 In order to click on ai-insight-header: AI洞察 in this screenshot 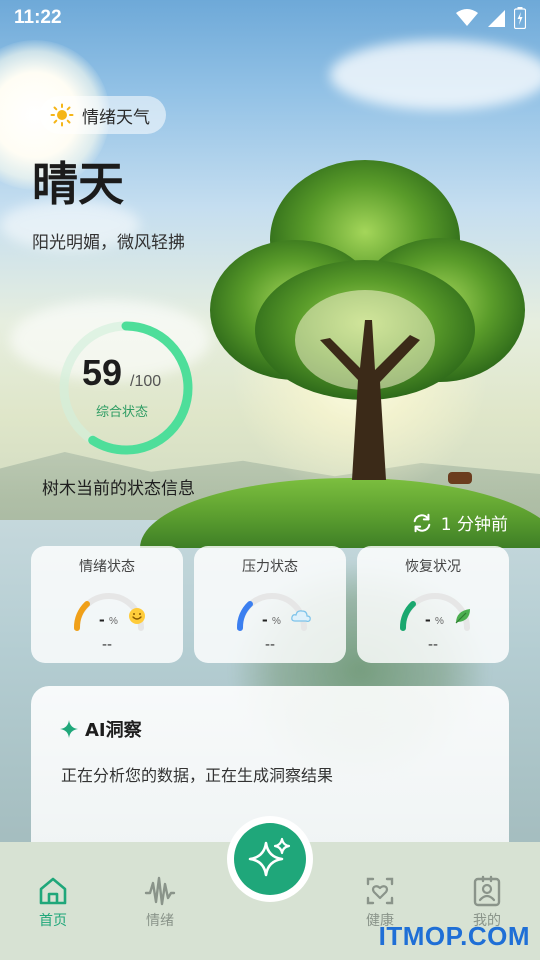, I will do `click(100, 729)`.